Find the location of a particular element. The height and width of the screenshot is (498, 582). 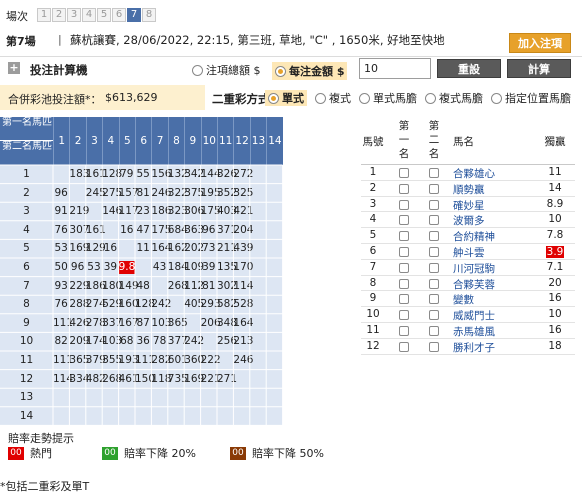

mode-option: 單式馬膽 is located at coordinates (388, 98).